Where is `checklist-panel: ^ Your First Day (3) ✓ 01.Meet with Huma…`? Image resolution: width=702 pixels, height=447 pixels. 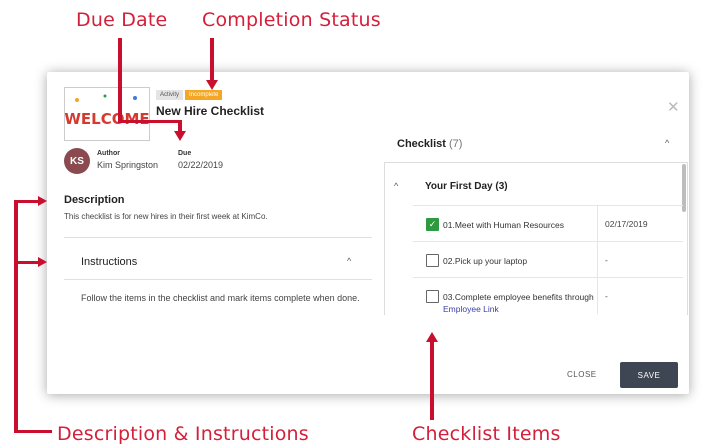 checklist-panel: ^ Your First Day (3) ✓ 01.Meet with Huma… is located at coordinates (536, 238).